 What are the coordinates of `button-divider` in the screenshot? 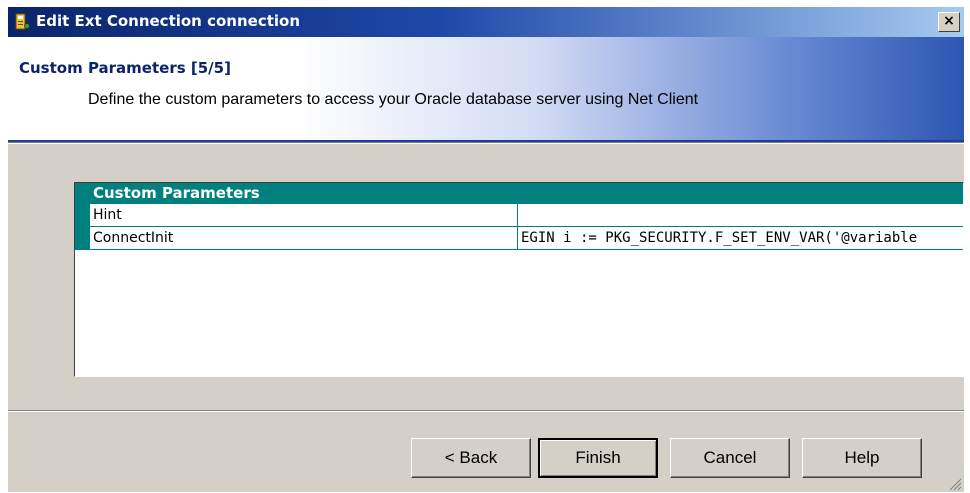 It's located at (486, 411).